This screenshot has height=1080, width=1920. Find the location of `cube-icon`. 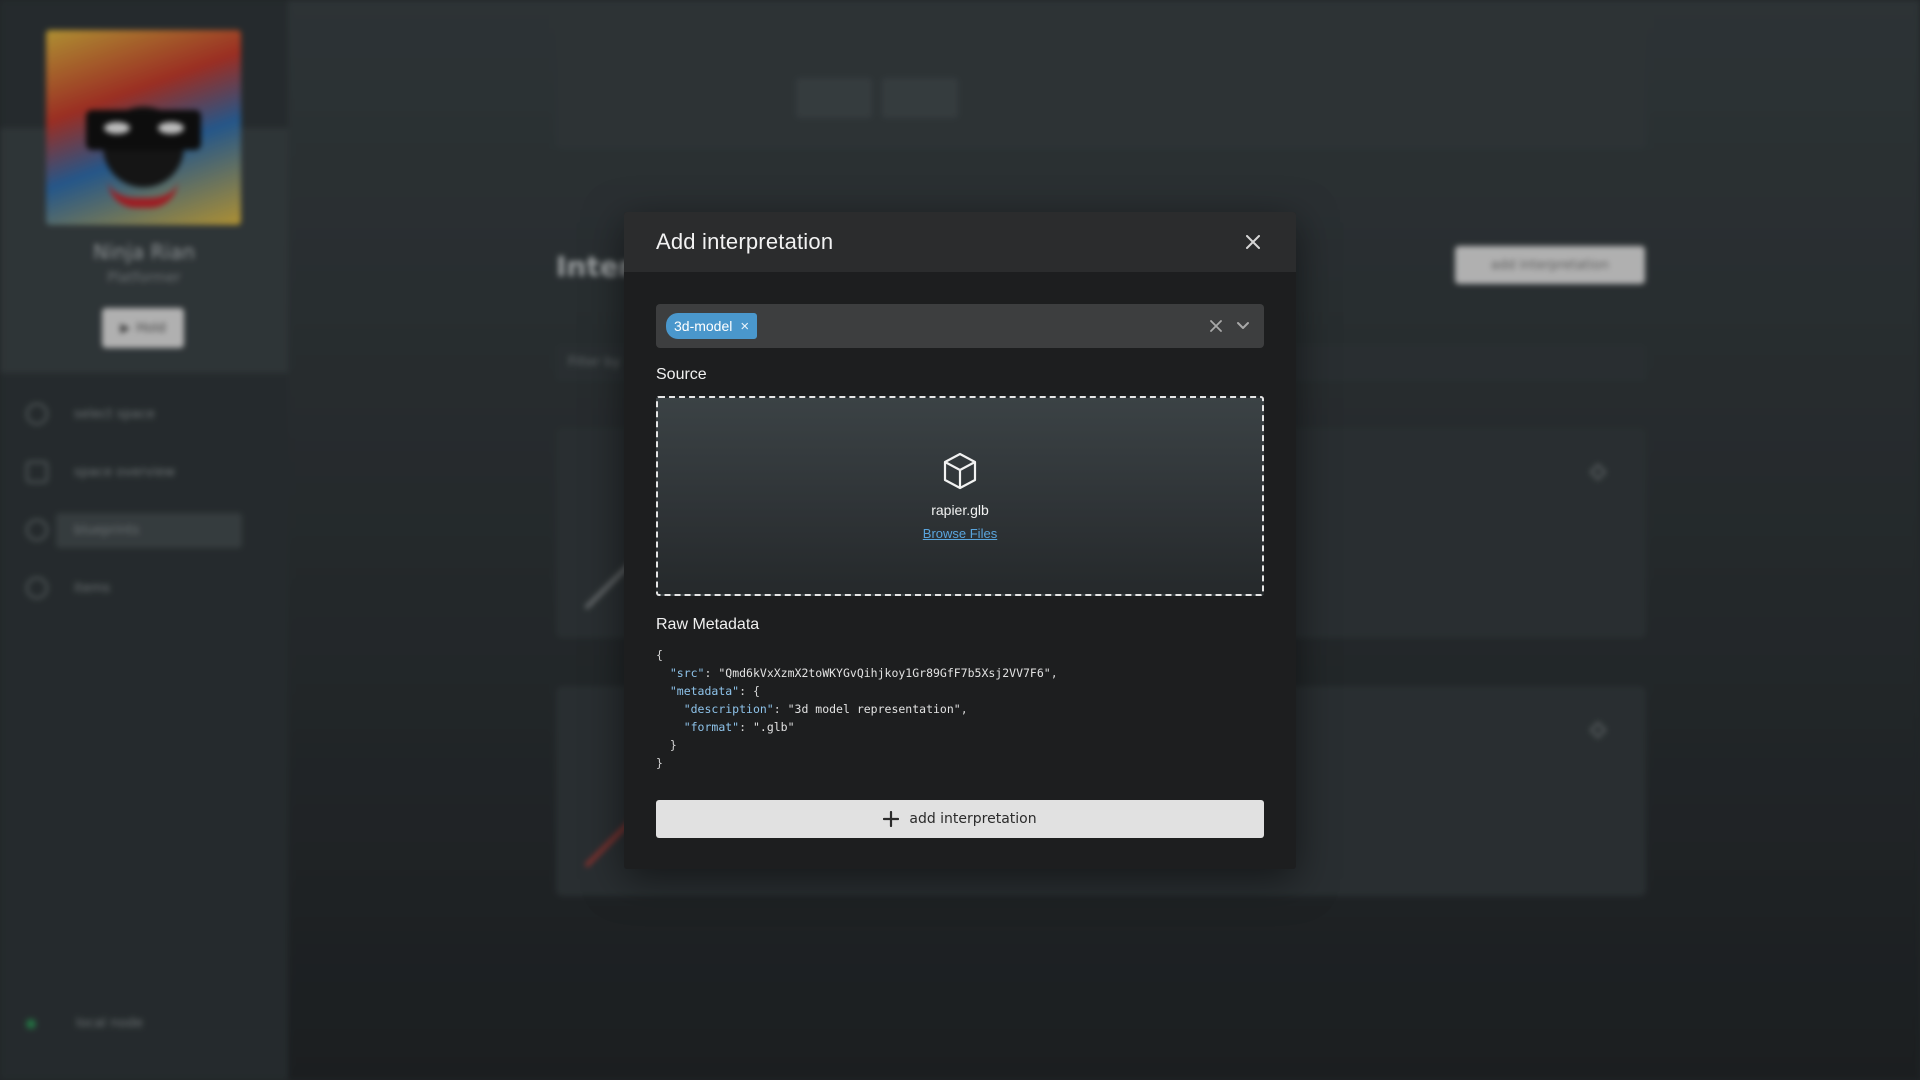

cube-icon is located at coordinates (960, 470).